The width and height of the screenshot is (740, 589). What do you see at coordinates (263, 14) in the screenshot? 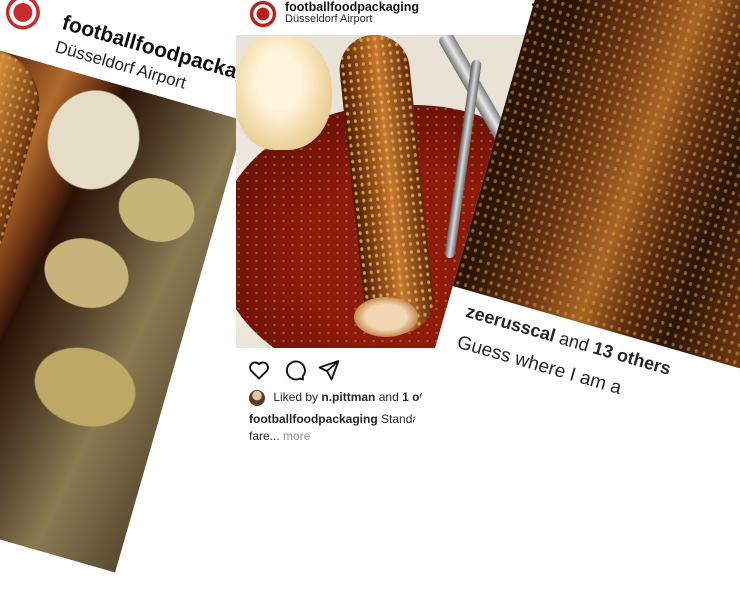
I see `center-post-avatar` at bounding box center [263, 14].